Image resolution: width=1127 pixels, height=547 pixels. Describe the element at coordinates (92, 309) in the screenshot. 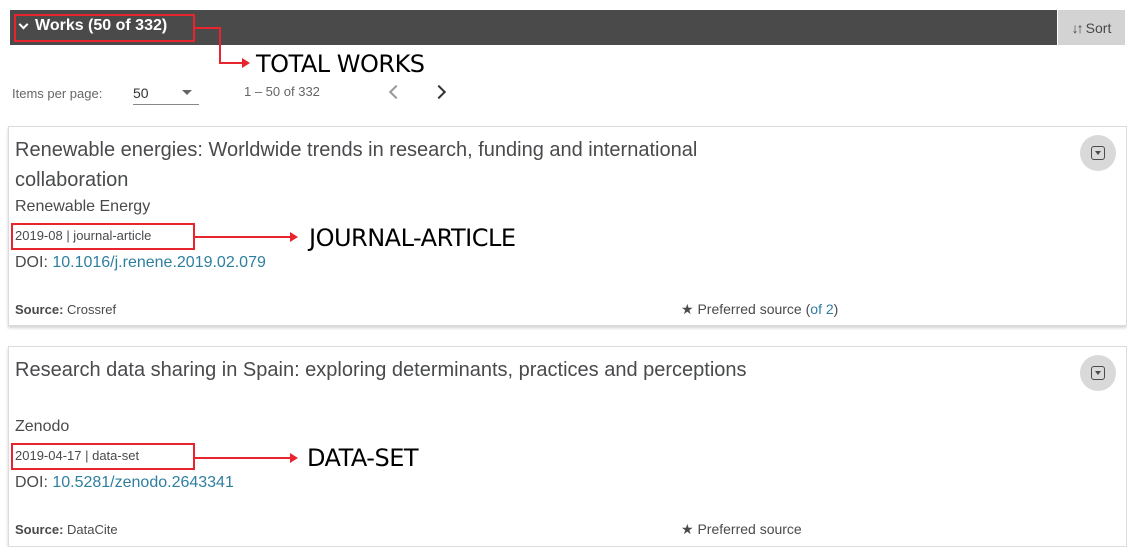

I see `source-value: Crossref` at that location.